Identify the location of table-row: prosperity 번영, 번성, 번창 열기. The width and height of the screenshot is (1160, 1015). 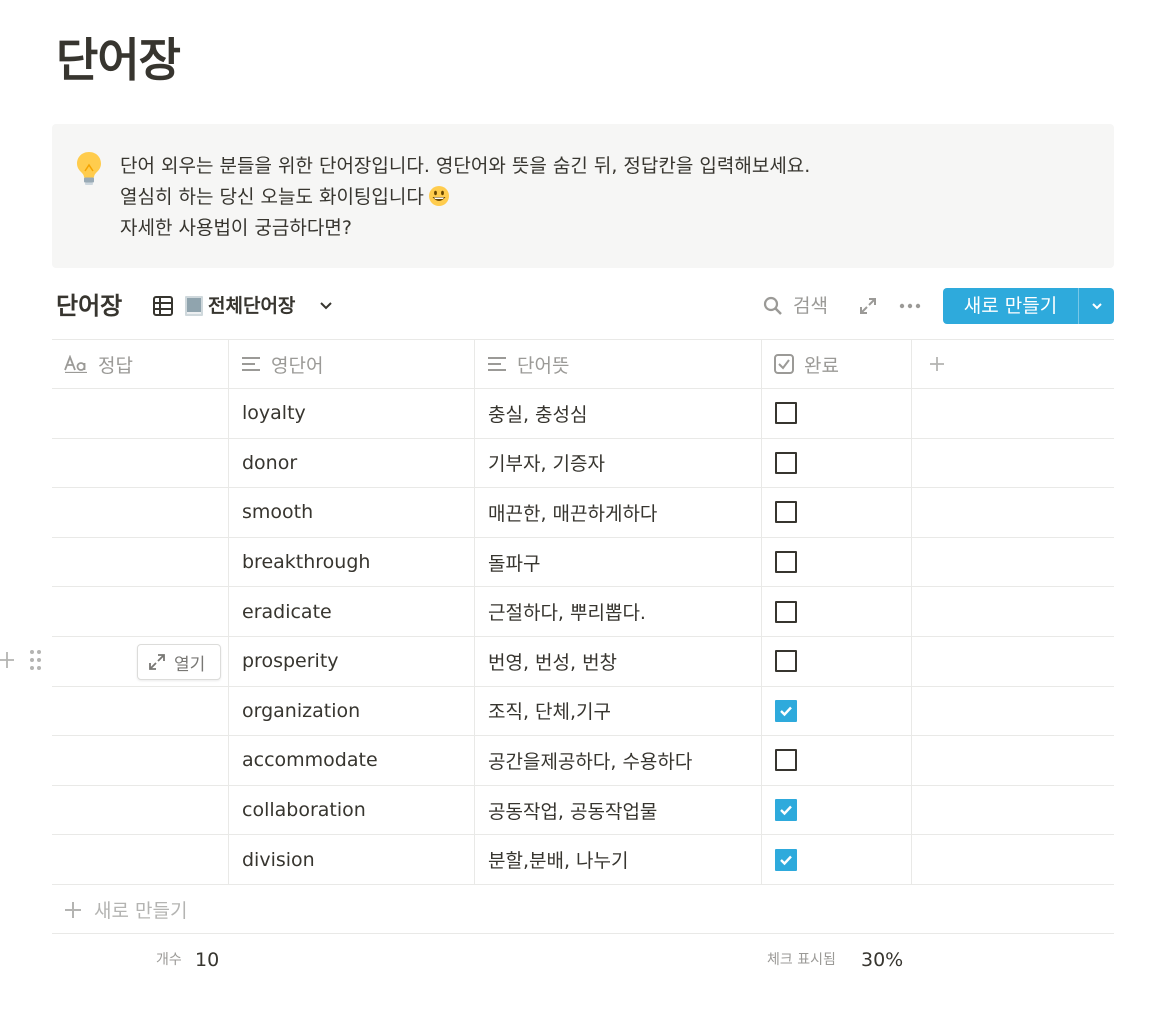
(583, 662).